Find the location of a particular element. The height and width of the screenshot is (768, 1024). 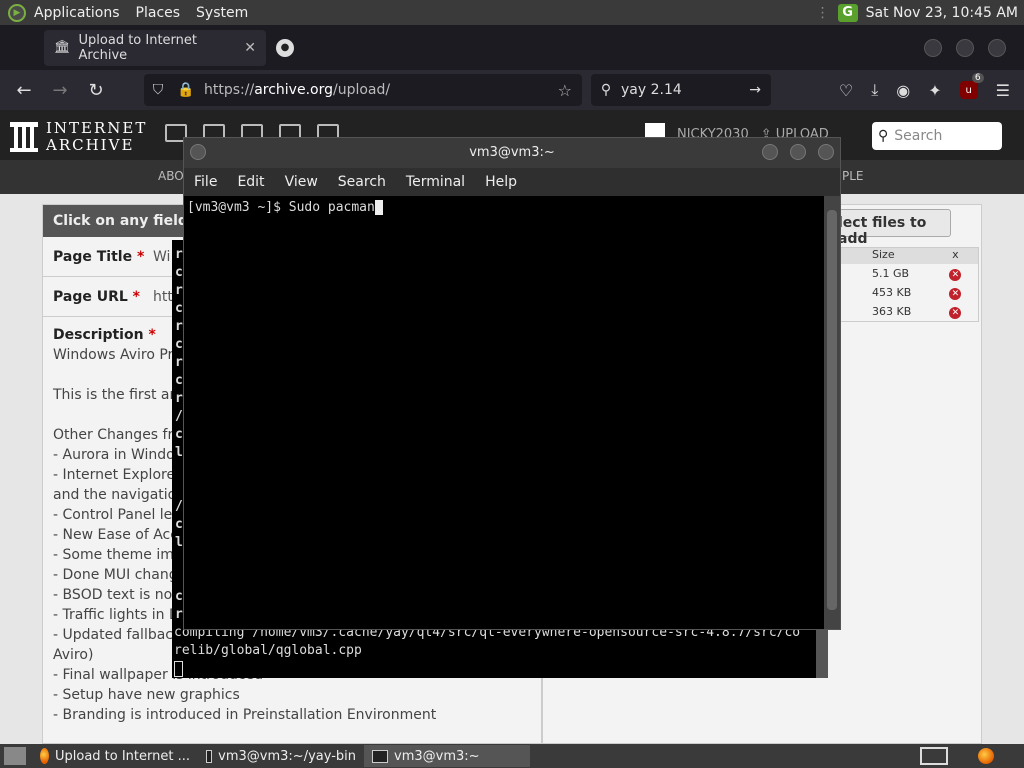

menu-places: Places is located at coordinates (158, 13).